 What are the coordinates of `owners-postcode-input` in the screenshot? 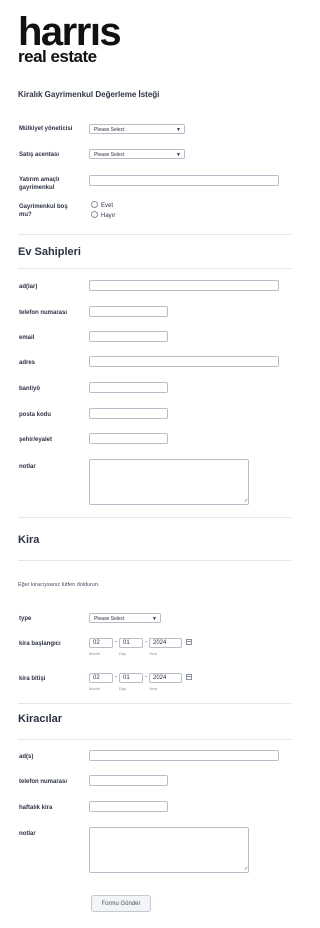 It's located at (128, 413).